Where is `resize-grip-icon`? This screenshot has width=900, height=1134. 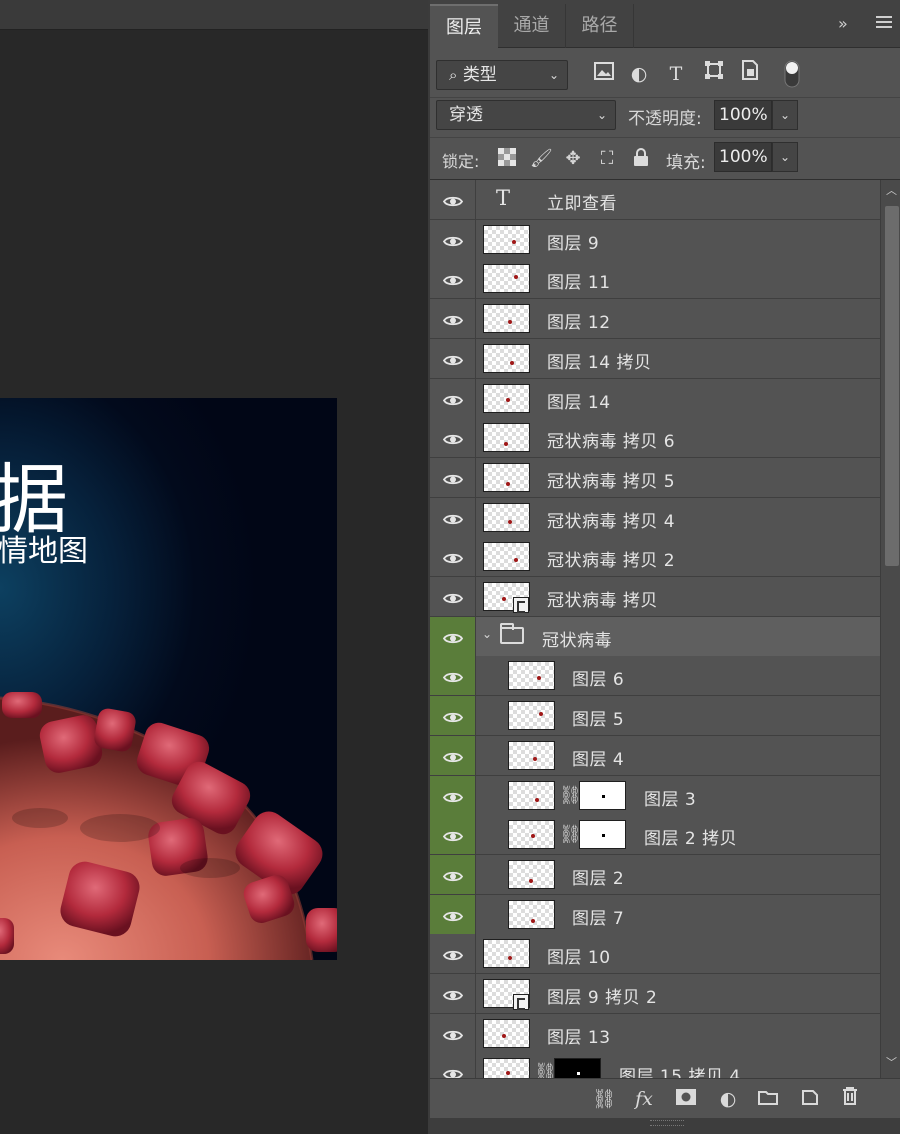
resize-grip-icon is located at coordinates (667, 1123).